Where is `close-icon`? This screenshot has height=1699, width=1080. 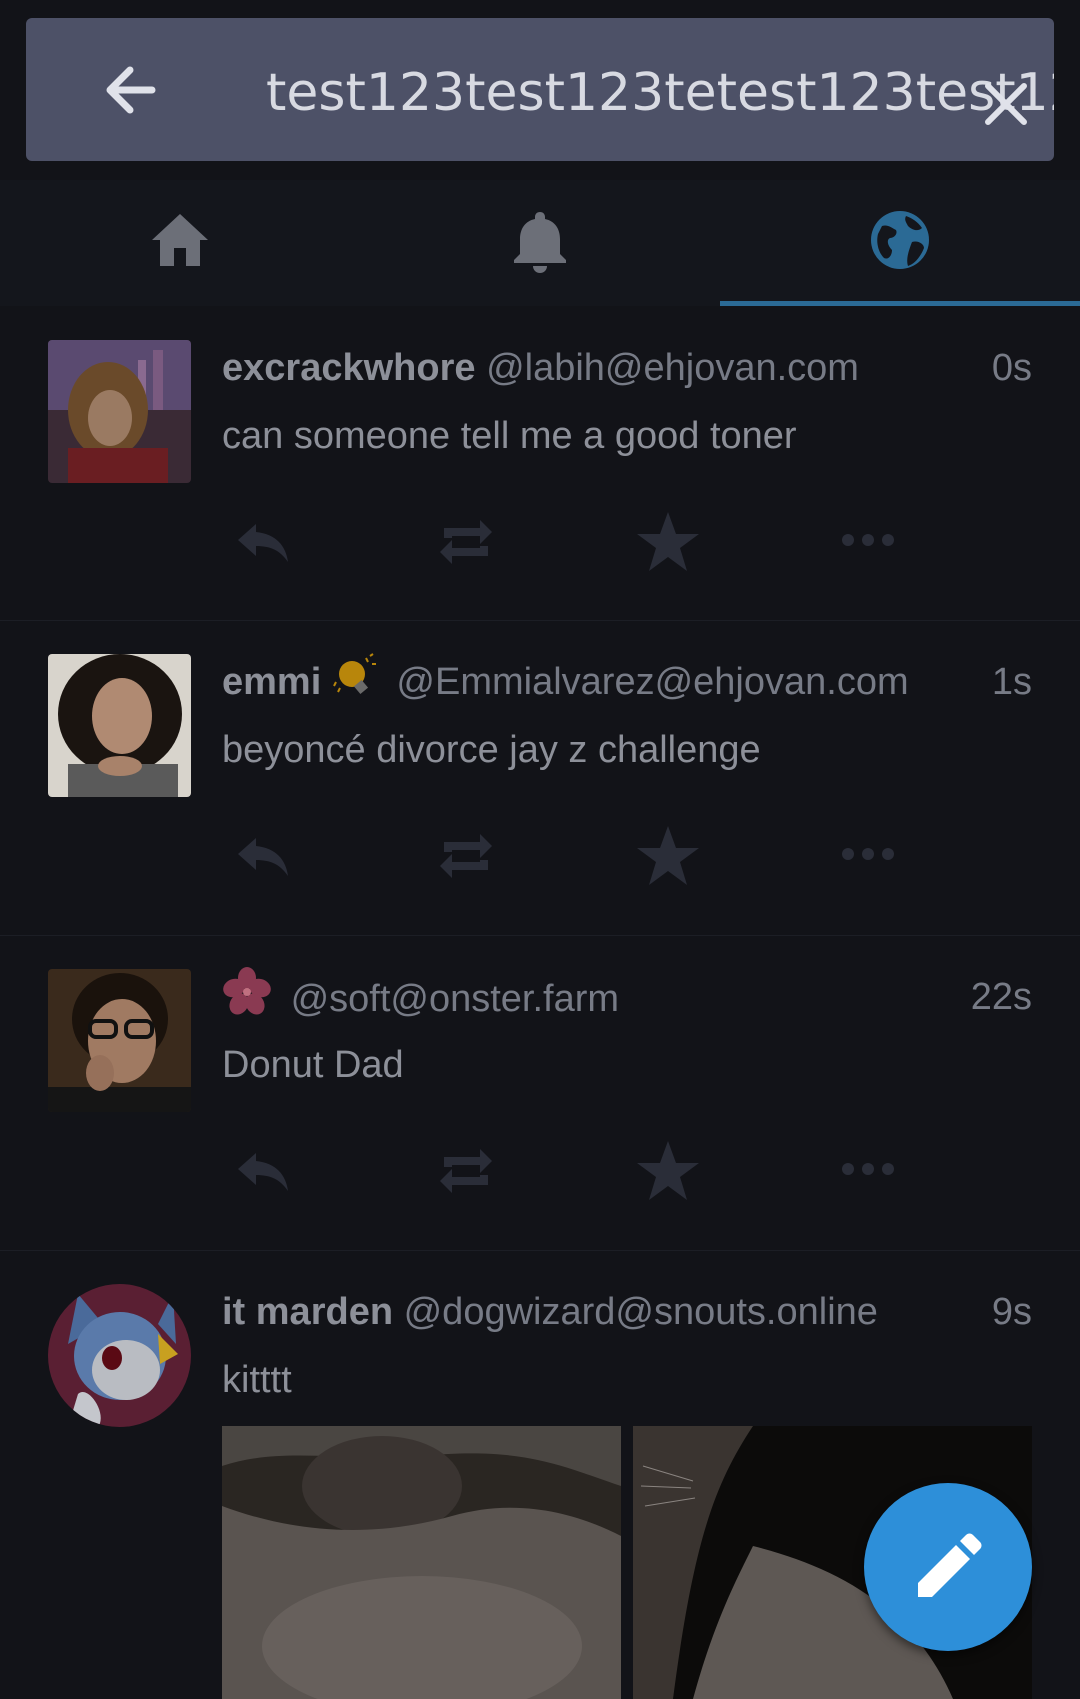 close-icon is located at coordinates (1006, 104).